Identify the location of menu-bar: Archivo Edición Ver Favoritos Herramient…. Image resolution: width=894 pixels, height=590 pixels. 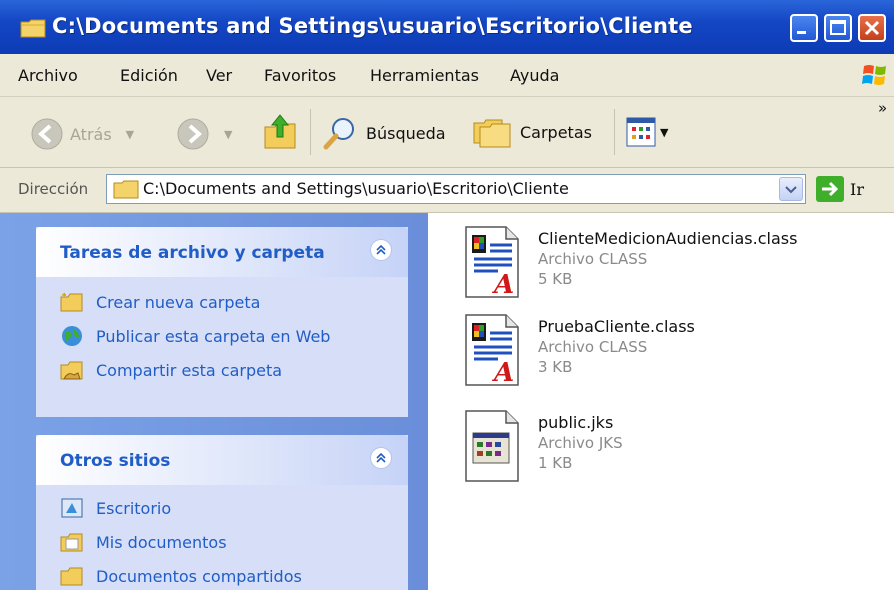
(447, 75).